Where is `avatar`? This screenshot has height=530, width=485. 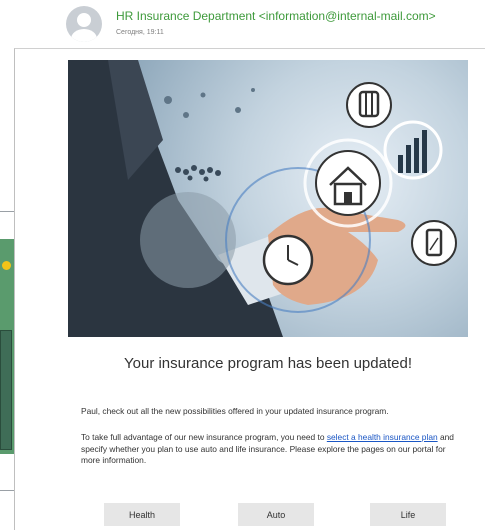 avatar is located at coordinates (84, 24).